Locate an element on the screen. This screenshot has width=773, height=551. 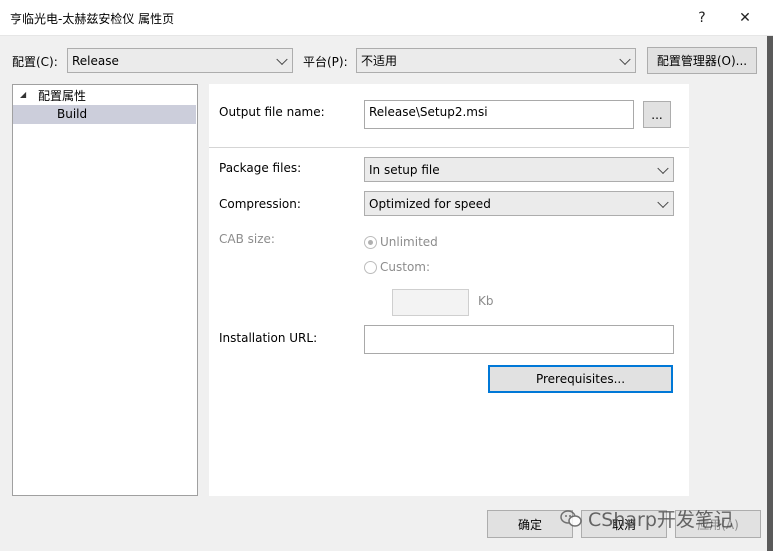
compression-combo: Optimized for speed is located at coordinates (519, 203).